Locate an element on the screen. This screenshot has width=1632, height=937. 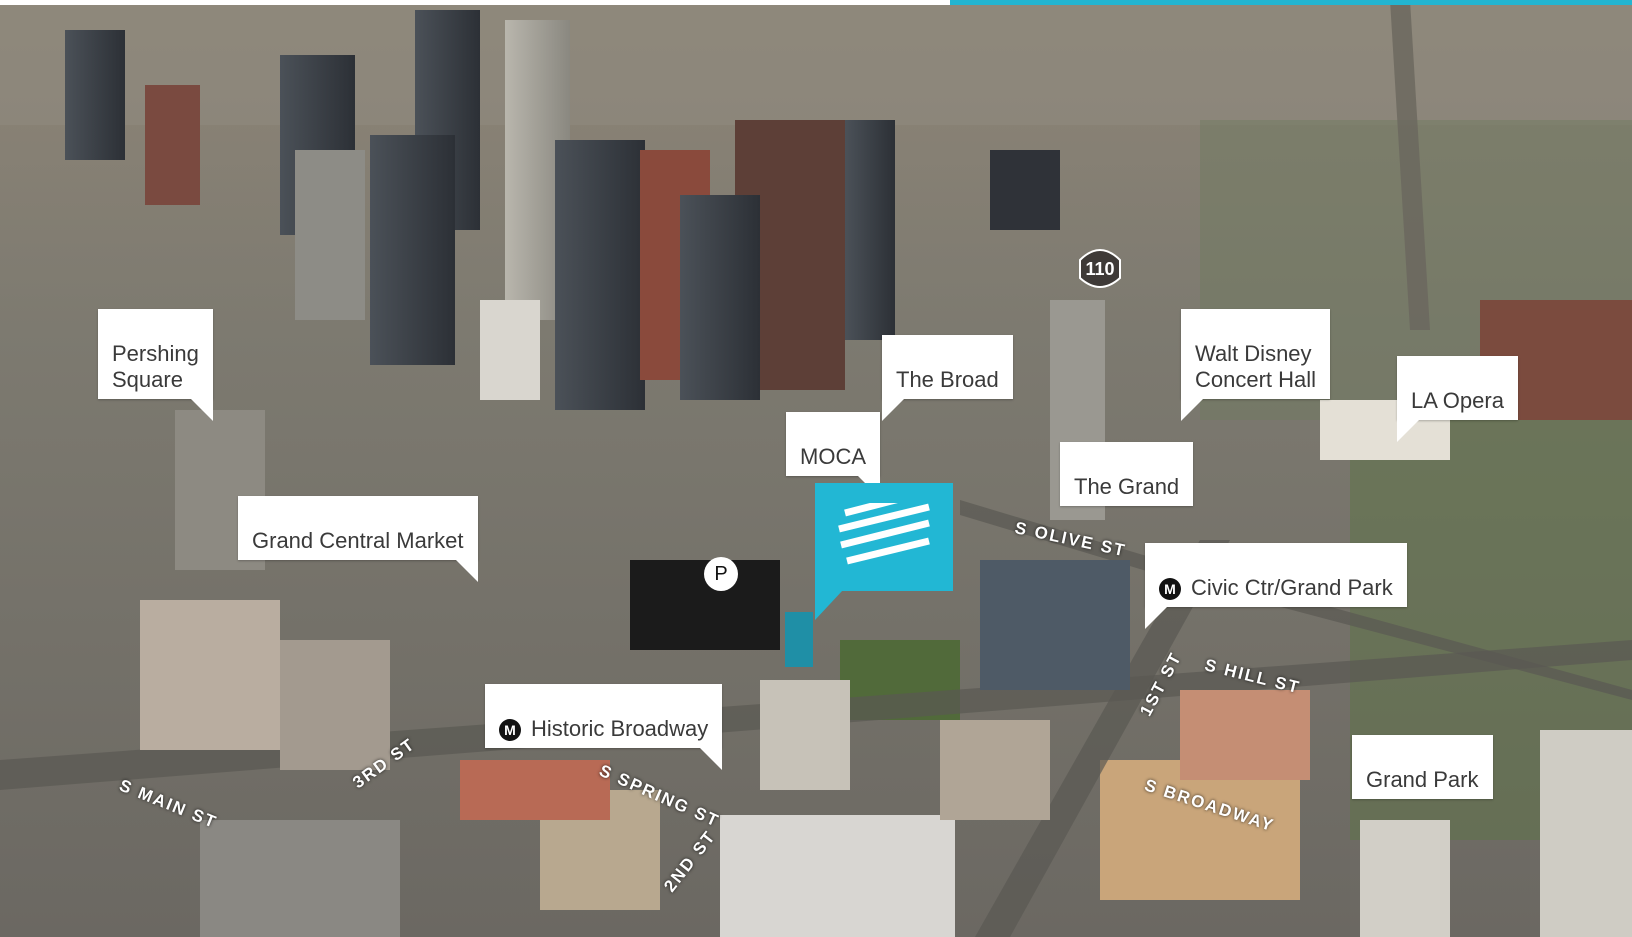
project-marker-pointer is located at coordinates (829, 605).